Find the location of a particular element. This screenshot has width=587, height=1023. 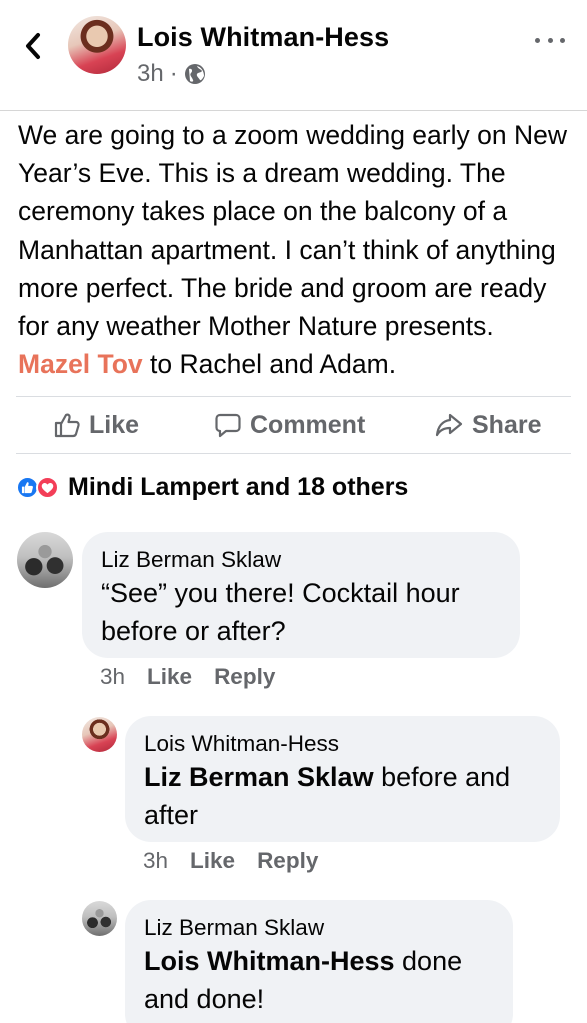

comment-button: Comment is located at coordinates (289, 425).